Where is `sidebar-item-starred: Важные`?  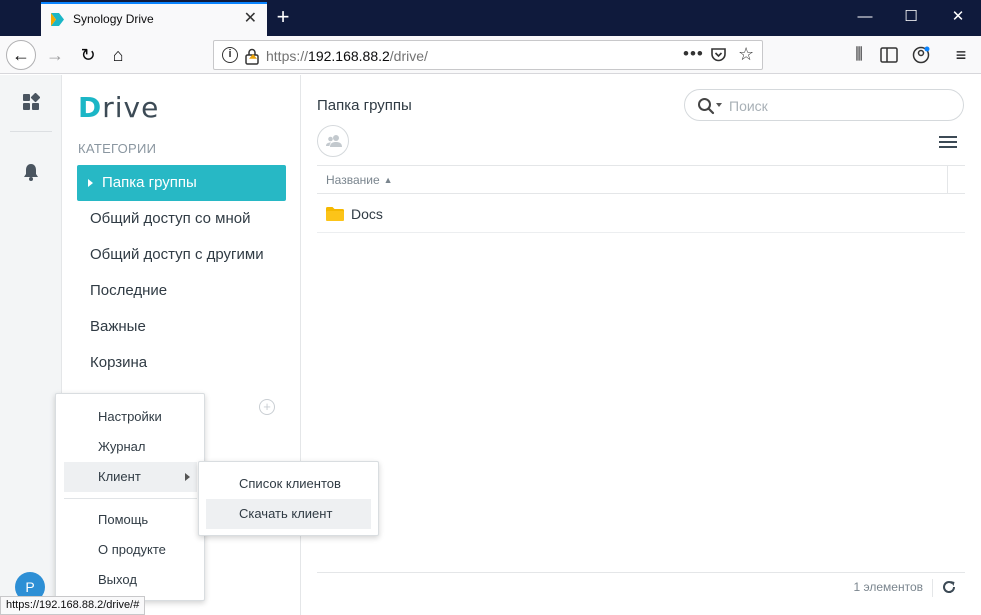
sidebar-item-starred: Важные is located at coordinates (181, 327).